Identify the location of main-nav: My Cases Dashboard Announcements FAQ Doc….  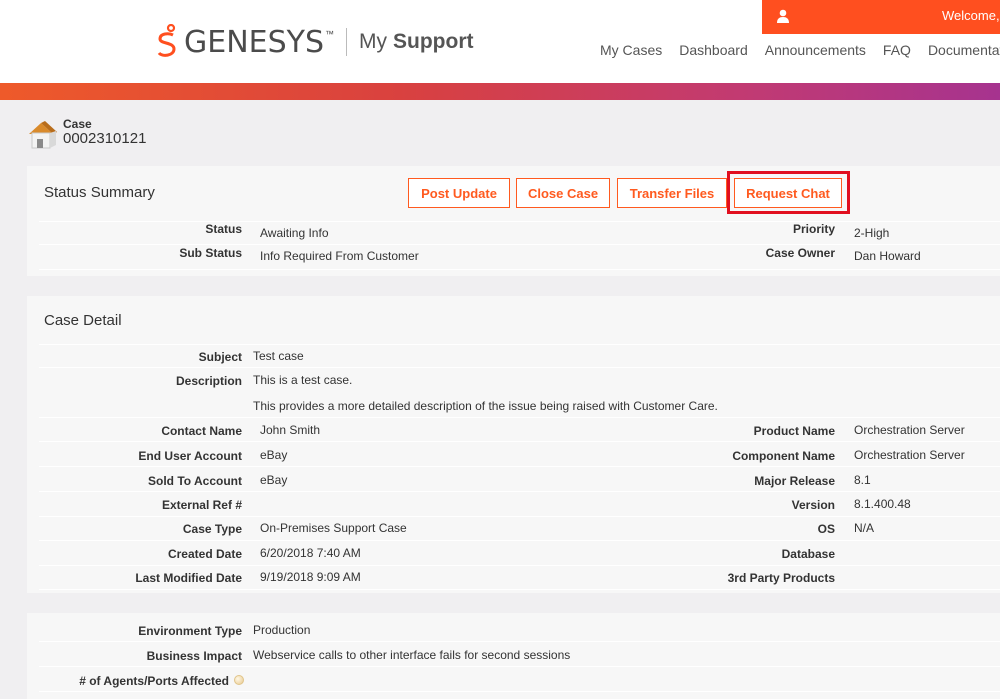
(800, 50).